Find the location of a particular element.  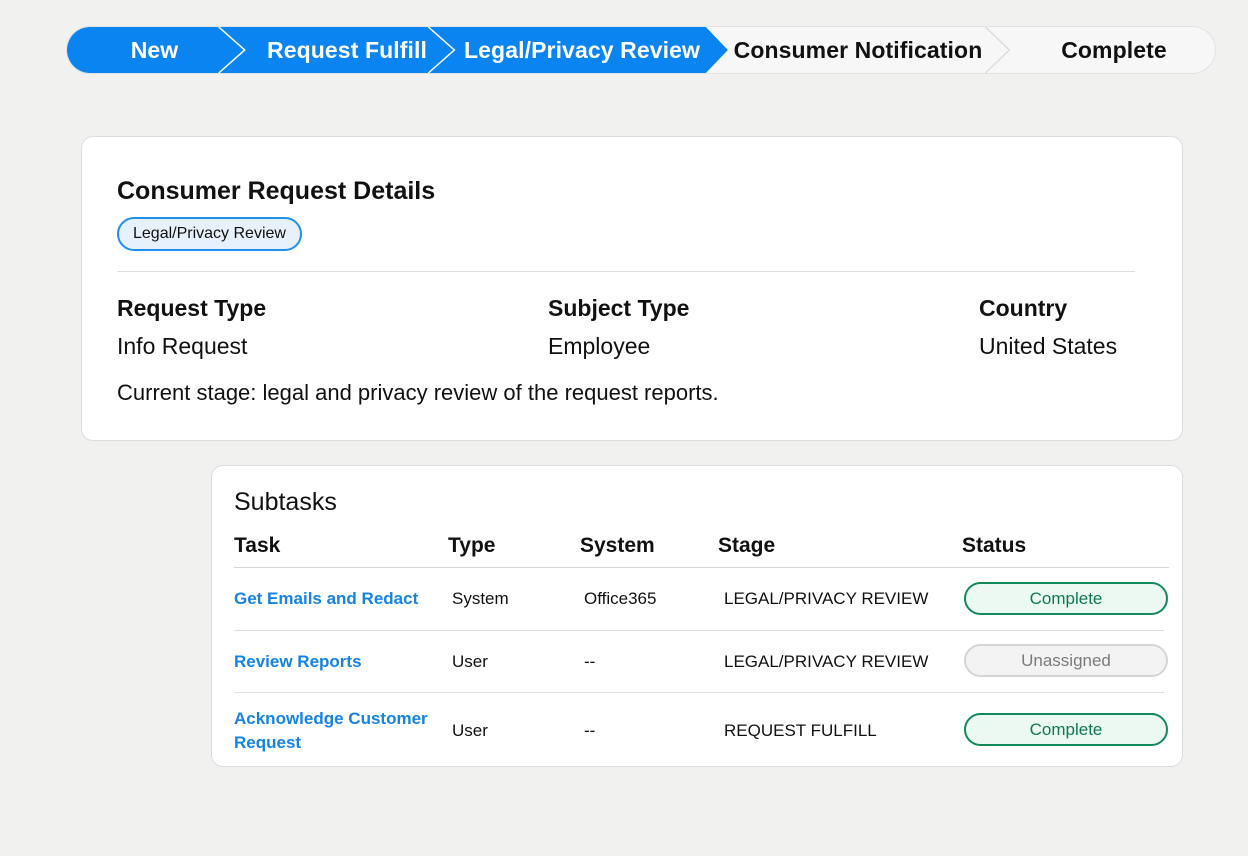

task-stage: REQUEST FULFILL is located at coordinates (800, 730).